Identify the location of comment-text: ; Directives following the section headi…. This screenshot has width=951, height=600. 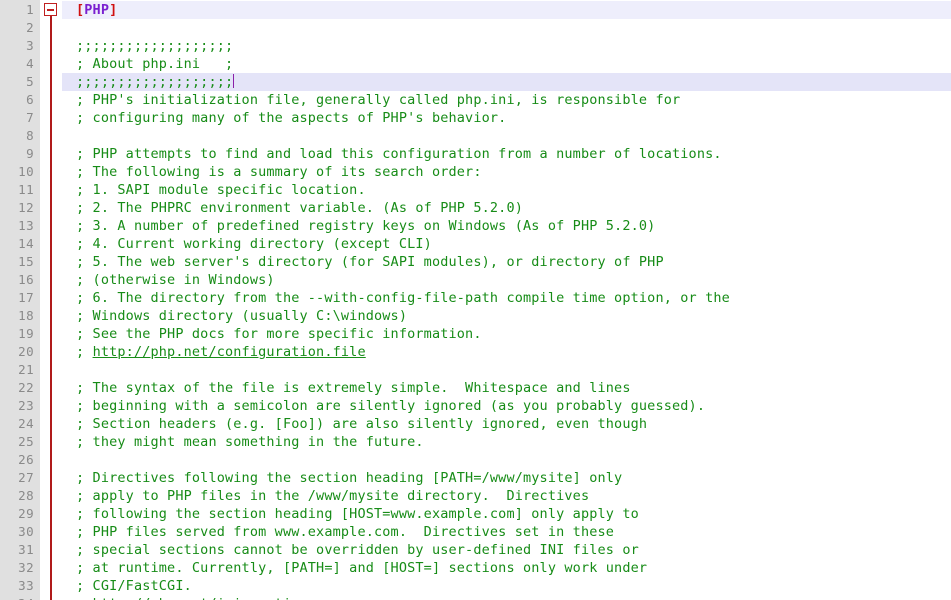
(349, 478).